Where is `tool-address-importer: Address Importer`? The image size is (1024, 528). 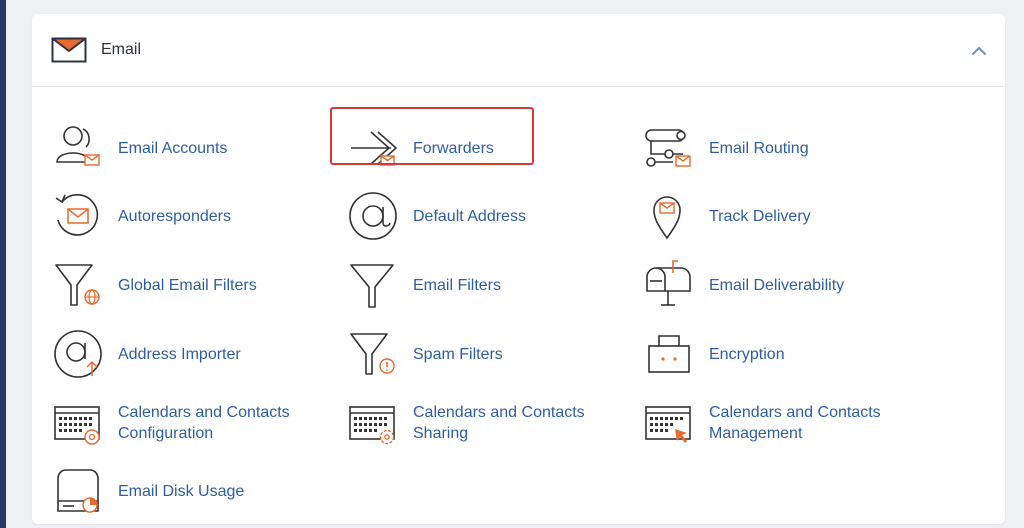 tool-address-importer: Address Importer is located at coordinates (146, 354).